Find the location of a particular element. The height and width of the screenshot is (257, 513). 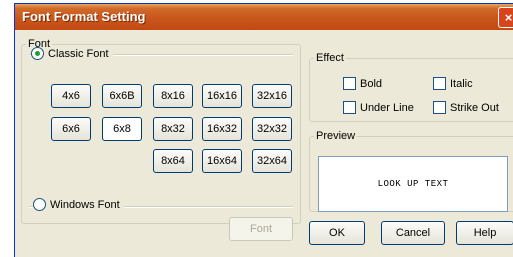

bold-checkbox is located at coordinates (349, 83).